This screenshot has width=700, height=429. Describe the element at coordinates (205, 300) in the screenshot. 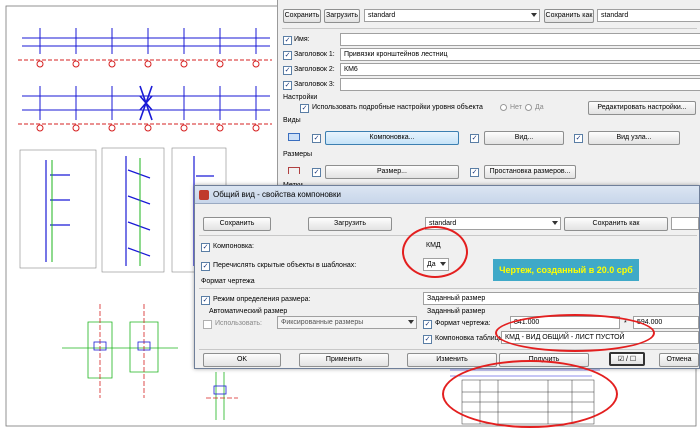

I see `size-mode-checkbox: ✓` at that location.